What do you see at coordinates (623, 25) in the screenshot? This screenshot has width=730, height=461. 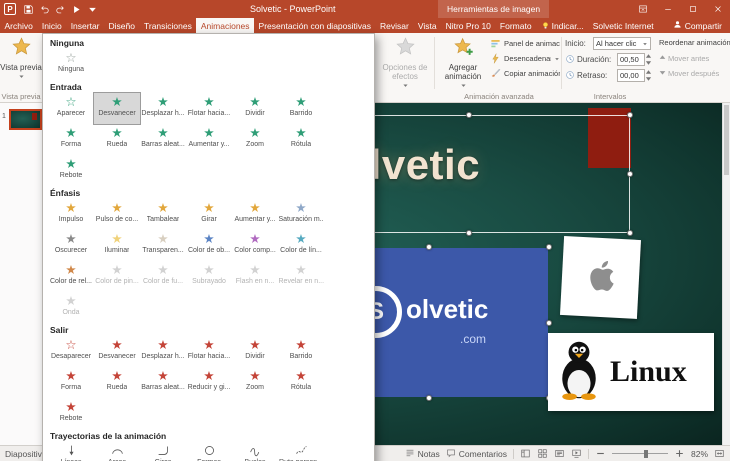 I see `ribbon-tab: Solvetic Internet` at bounding box center [623, 25].